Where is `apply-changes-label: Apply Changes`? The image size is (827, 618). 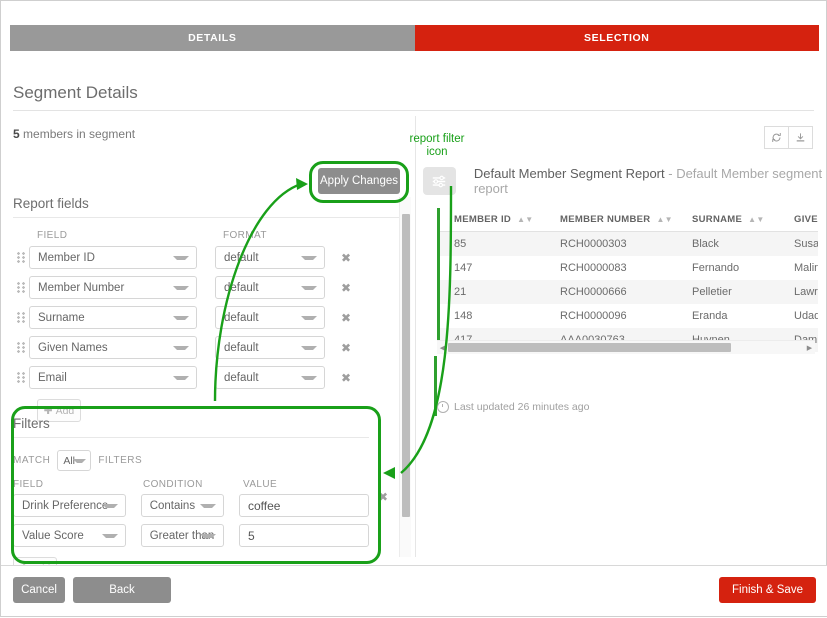
apply-changes-label: Apply Changes is located at coordinates (359, 181).